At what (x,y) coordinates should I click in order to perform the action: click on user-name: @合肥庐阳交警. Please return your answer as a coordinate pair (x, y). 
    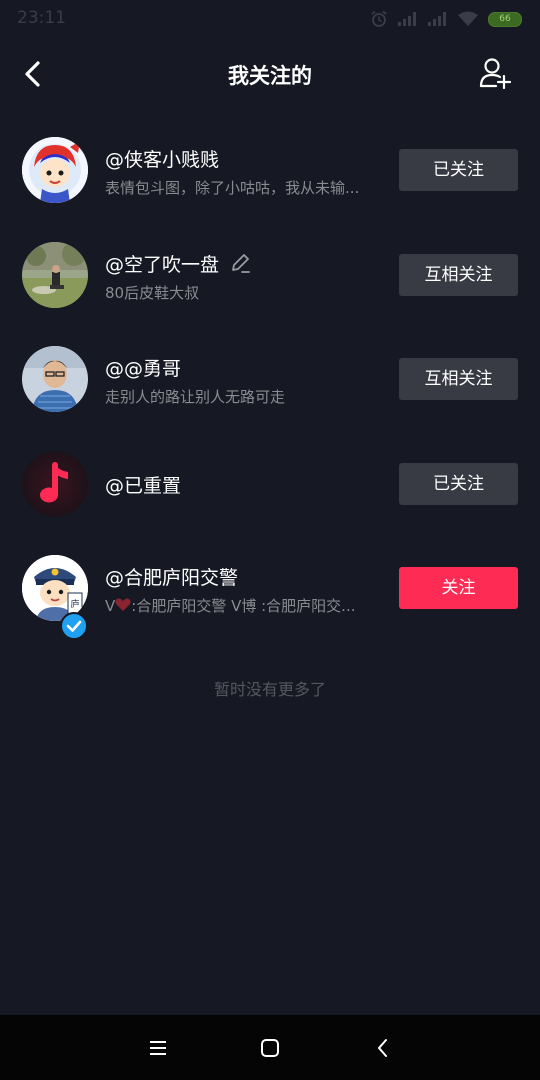
    Looking at the image, I should click on (171, 576).